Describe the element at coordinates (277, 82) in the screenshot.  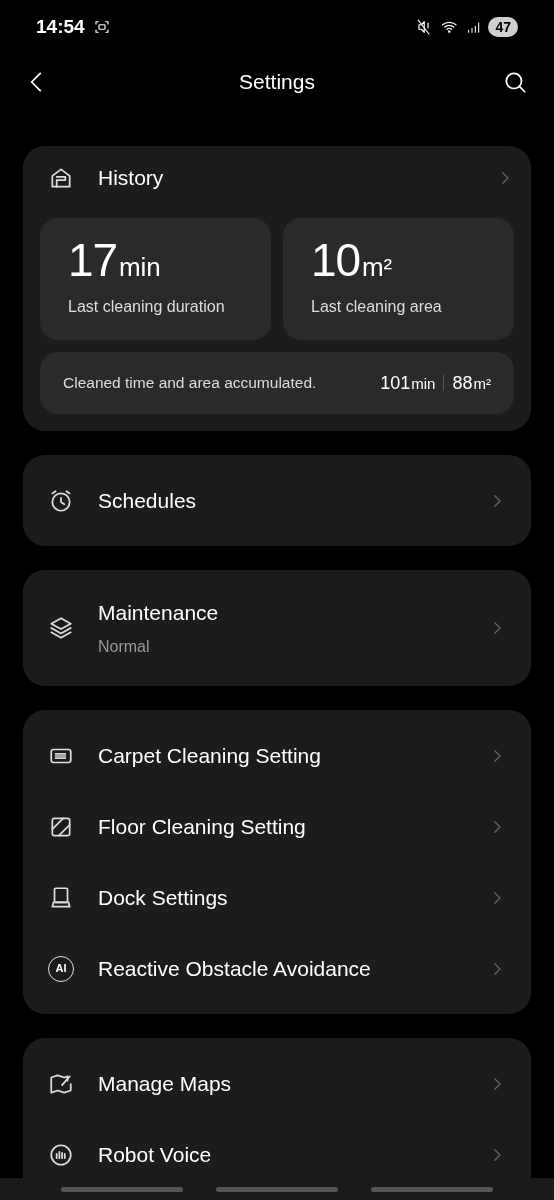
I see `page-title: Settings` at that location.